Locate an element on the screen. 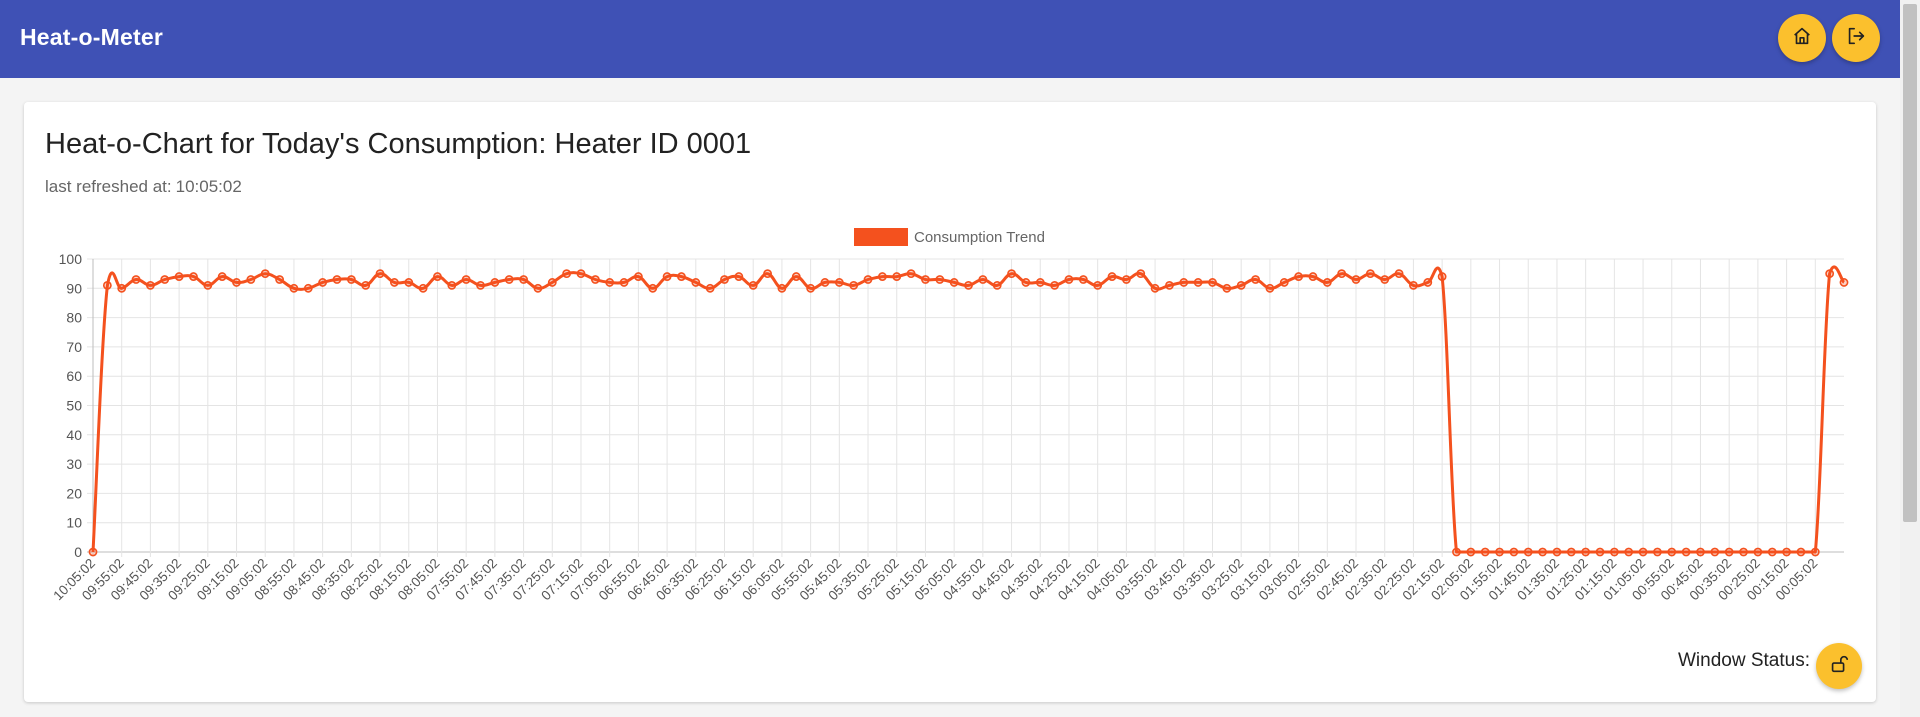 This screenshot has width=1920, height=717. logout-button is located at coordinates (1856, 38).